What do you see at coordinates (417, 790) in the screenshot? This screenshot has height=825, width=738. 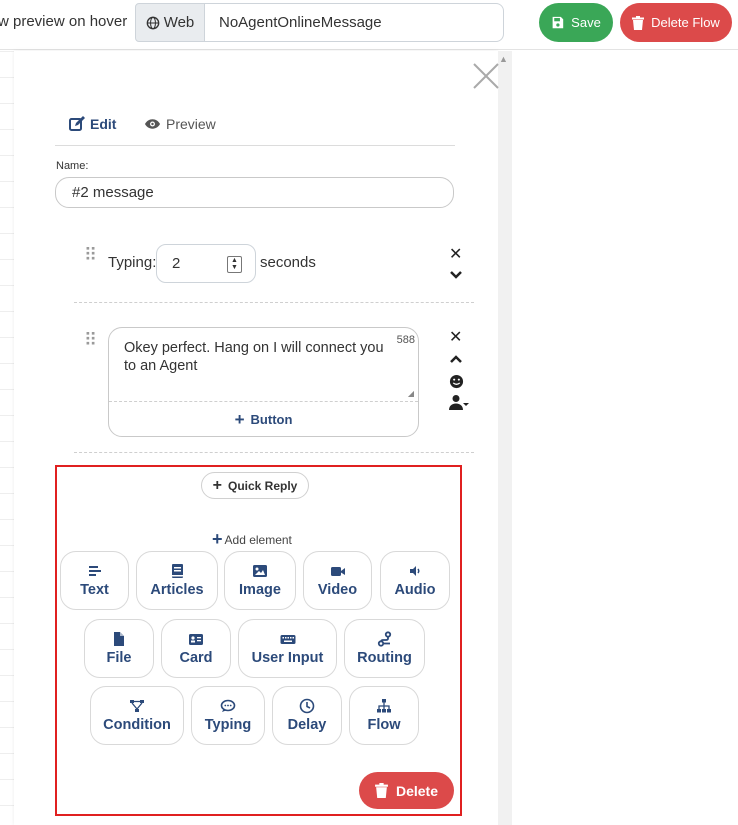 I see `delete-label: Delete` at bounding box center [417, 790].